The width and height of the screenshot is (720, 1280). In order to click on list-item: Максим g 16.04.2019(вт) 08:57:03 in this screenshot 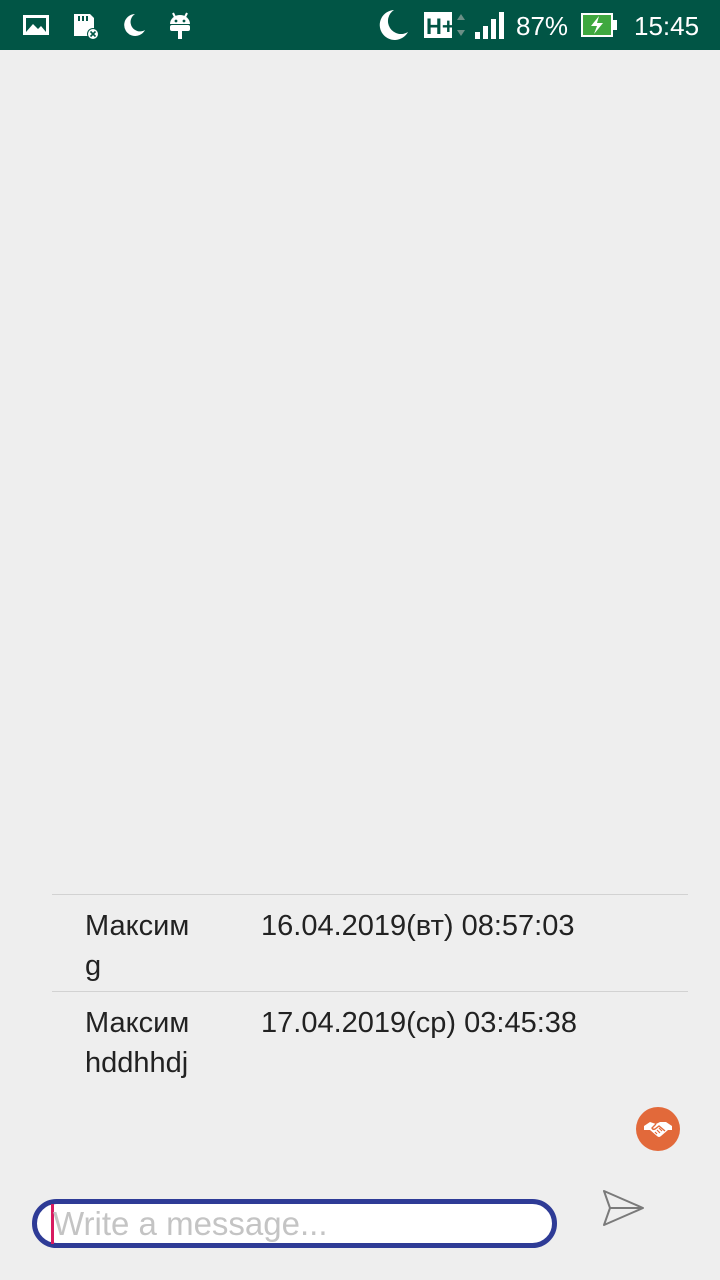, I will do `click(370, 942)`.